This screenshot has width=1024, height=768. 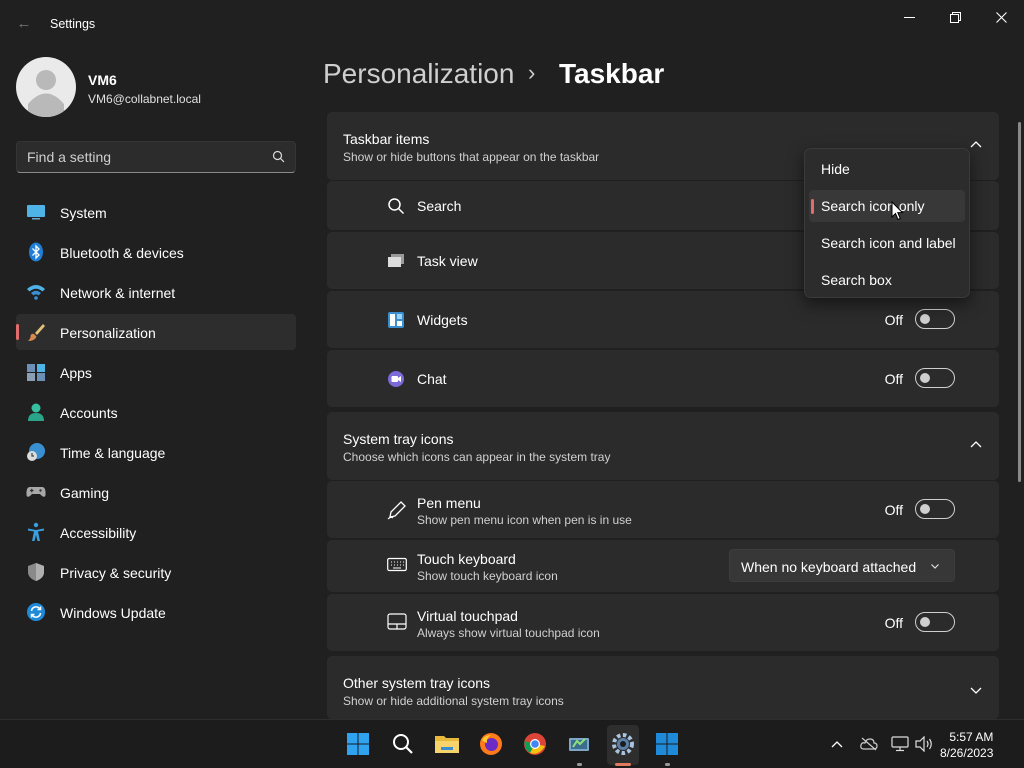 I want to click on pen-menu-description: Show pen menu icon when pen is in use, so click(x=524, y=520).